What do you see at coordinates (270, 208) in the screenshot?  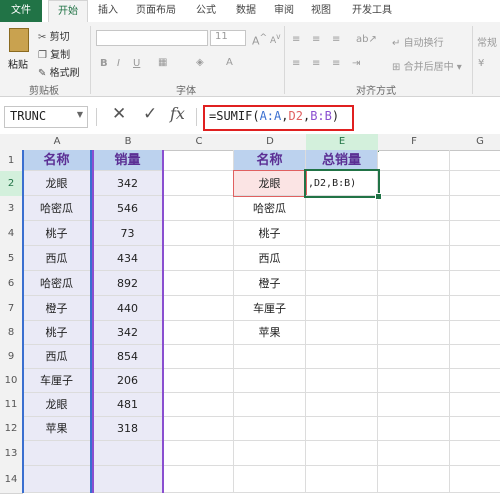 I see `table2-name-cell: 哈密瓜` at bounding box center [270, 208].